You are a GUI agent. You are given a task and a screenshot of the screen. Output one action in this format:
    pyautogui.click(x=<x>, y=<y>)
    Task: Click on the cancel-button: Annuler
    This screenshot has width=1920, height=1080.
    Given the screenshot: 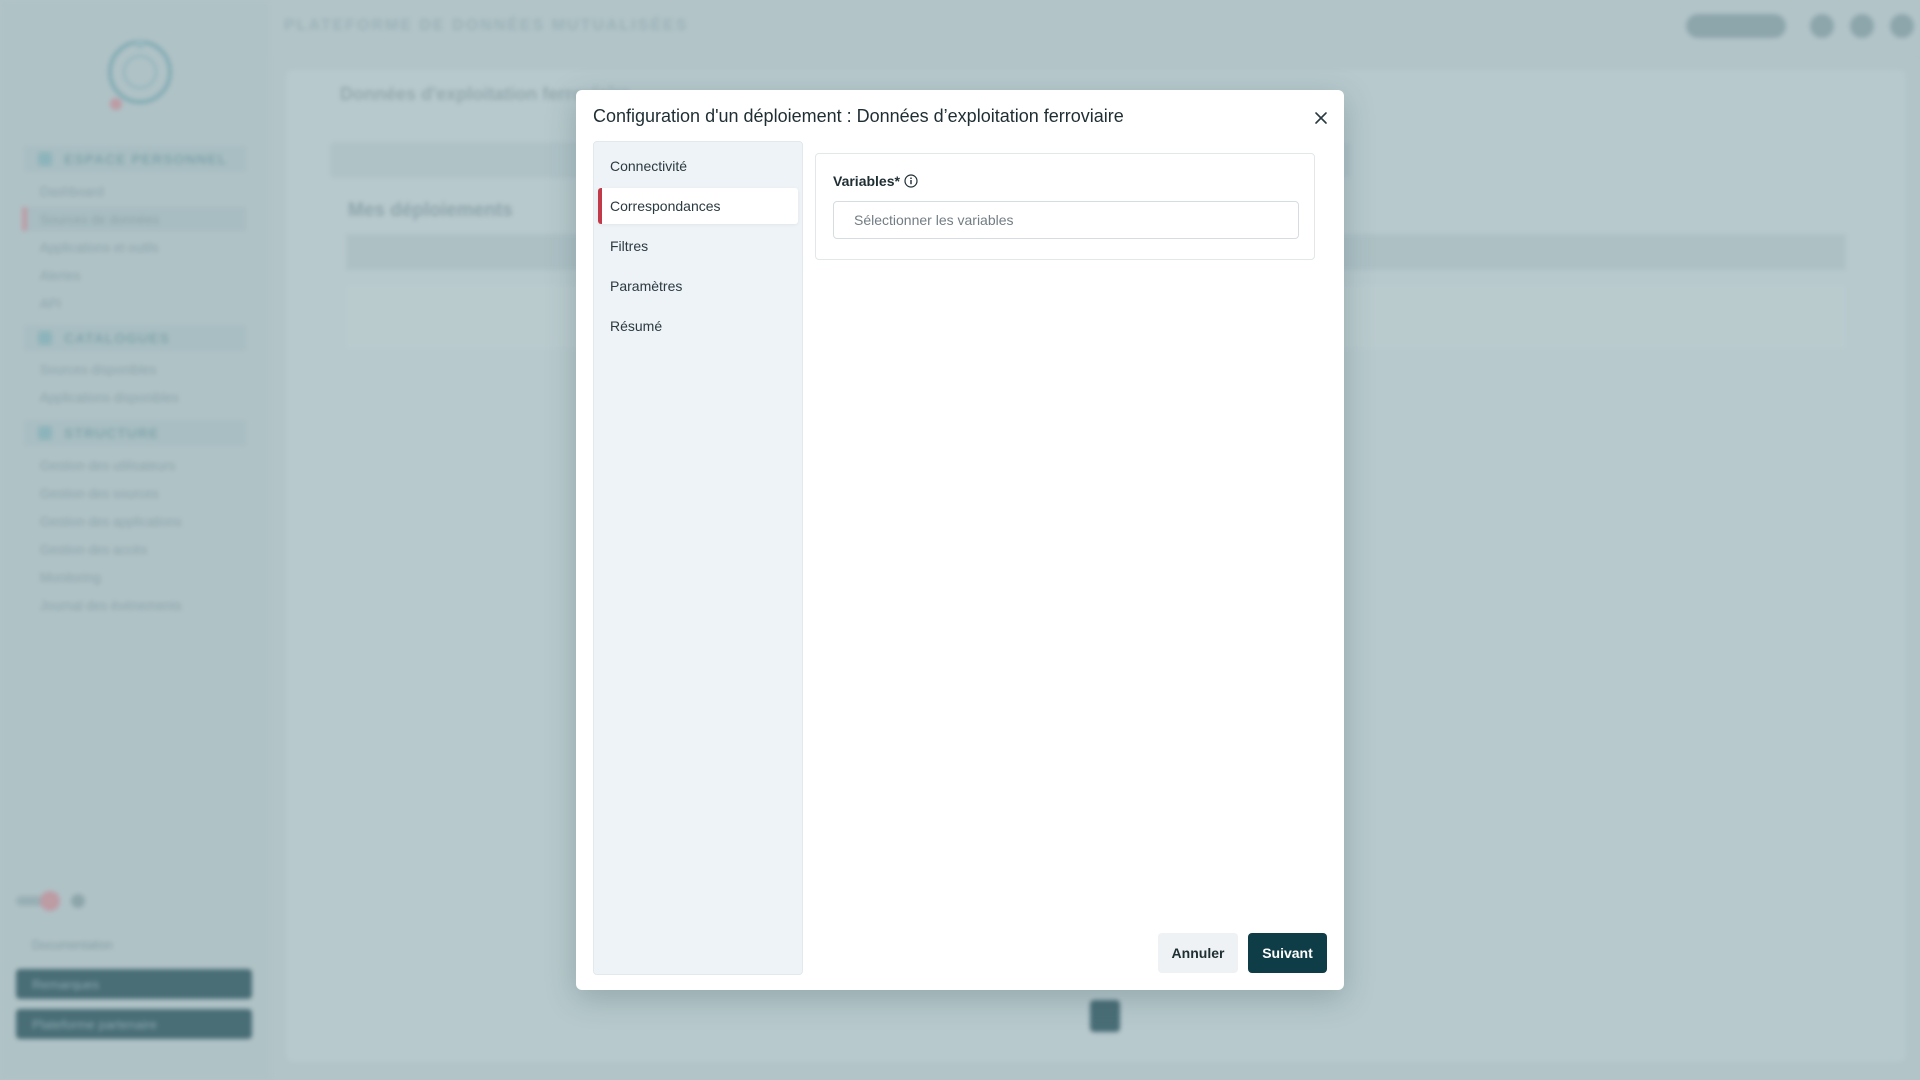 What is the action you would take?
    pyautogui.click(x=1198, y=953)
    